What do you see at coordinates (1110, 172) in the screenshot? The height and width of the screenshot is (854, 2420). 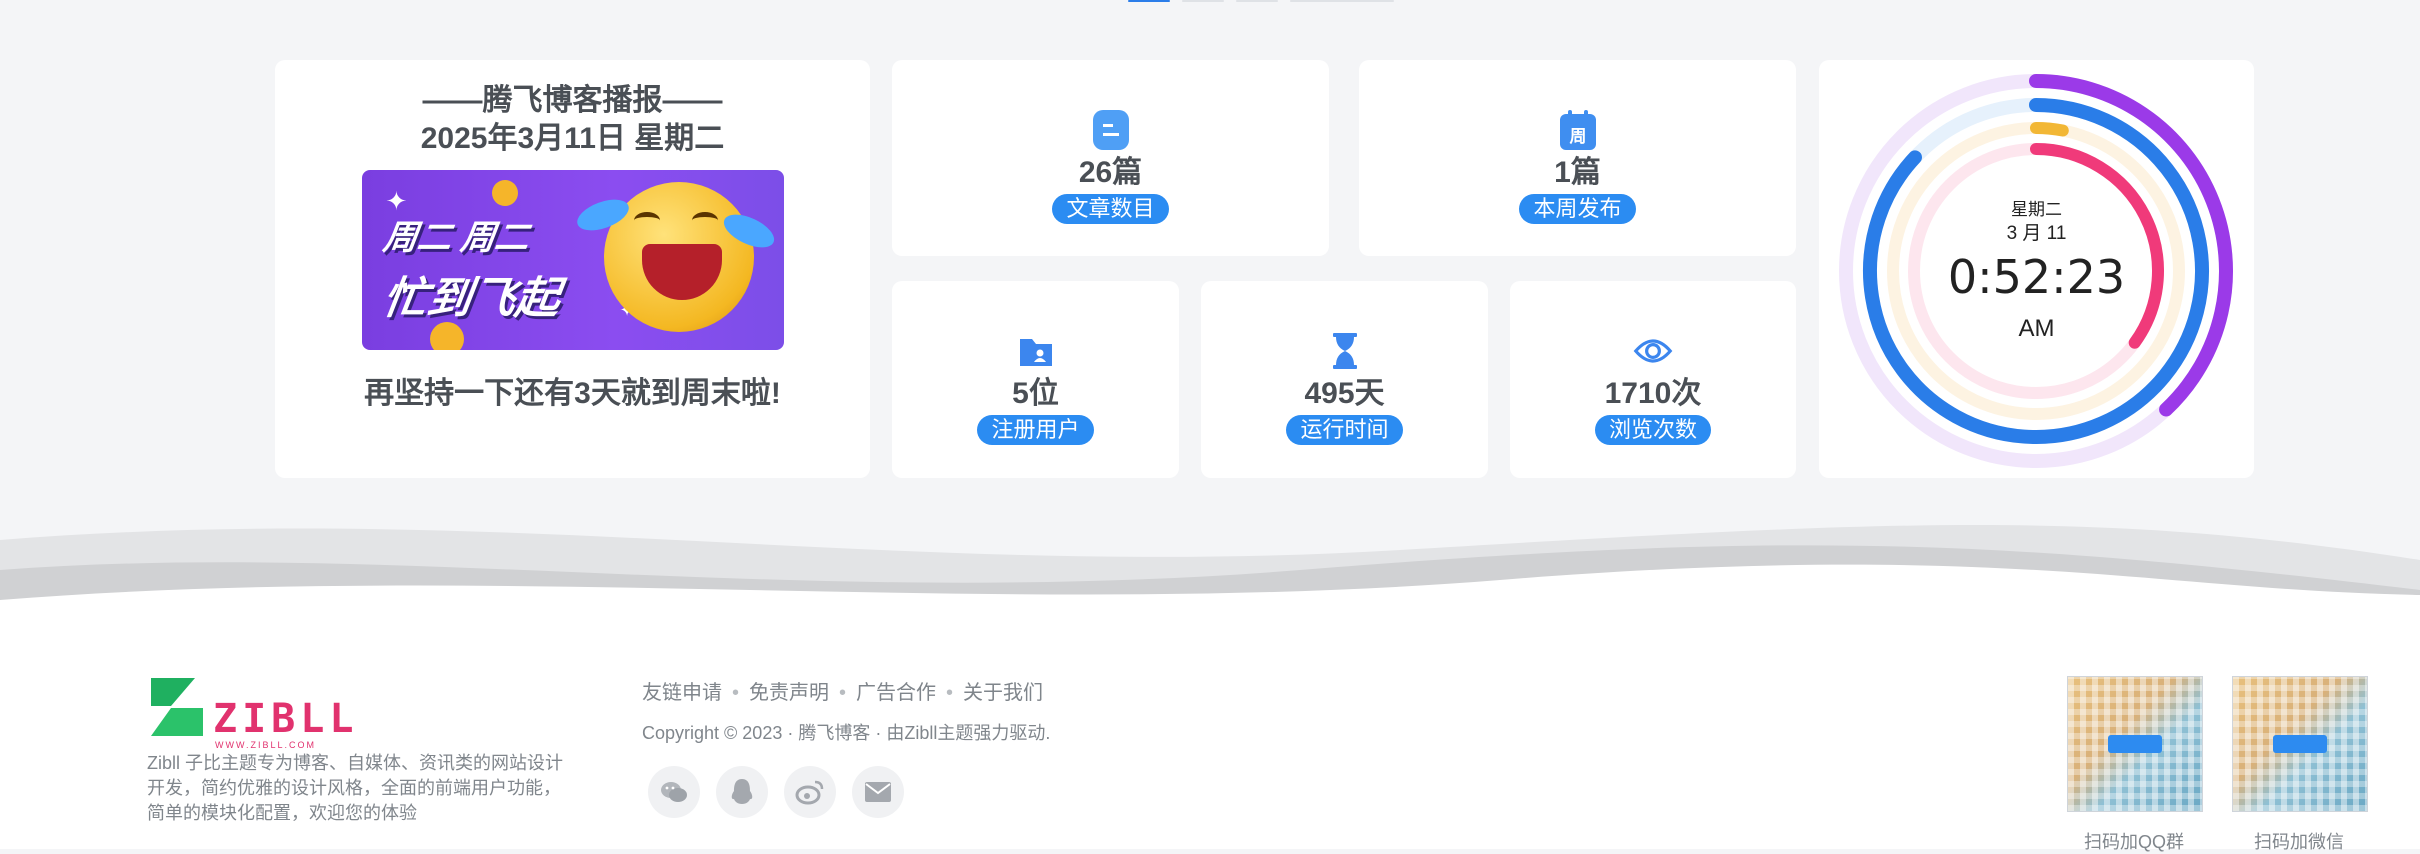 I see `posts-count: 26篇` at bounding box center [1110, 172].